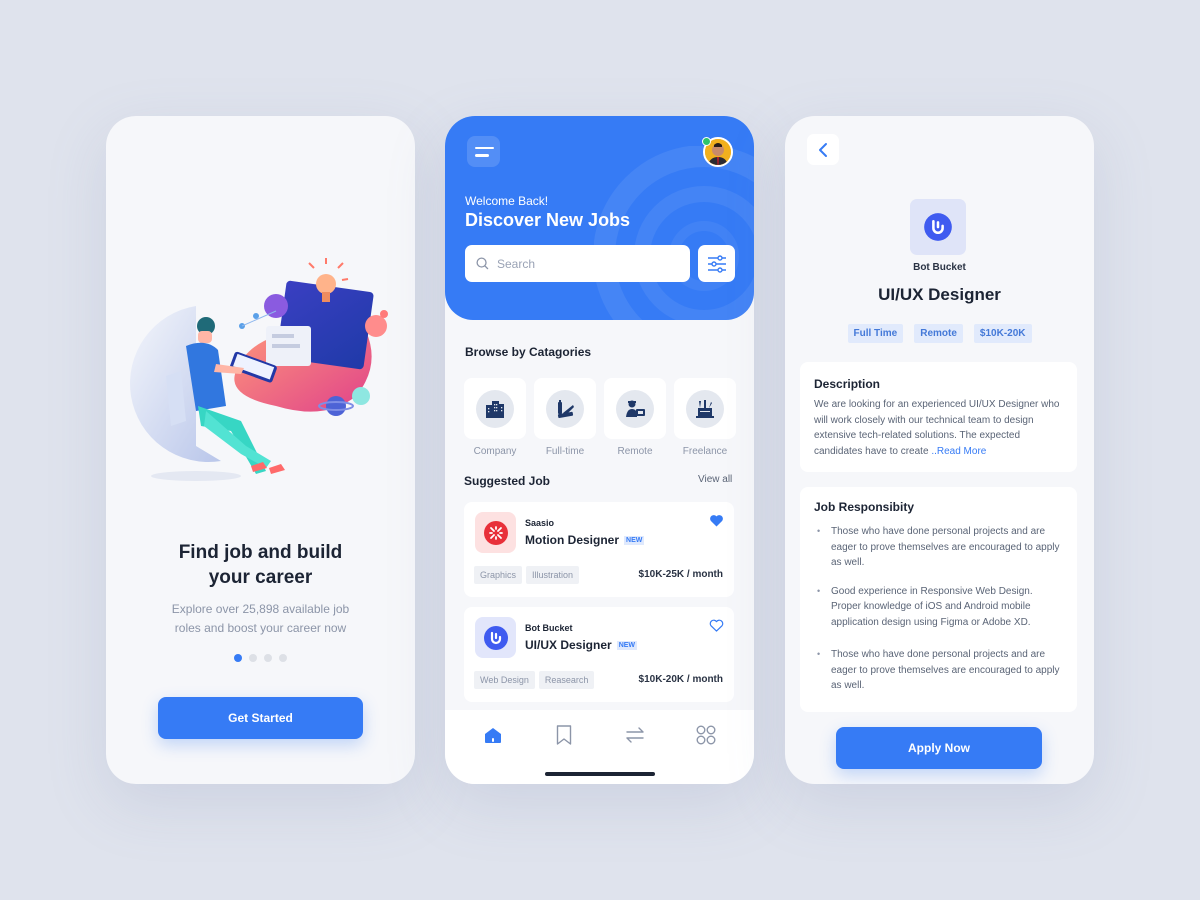  Describe the element at coordinates (553, 575) in the screenshot. I see `job-tag: Illustration` at that location.